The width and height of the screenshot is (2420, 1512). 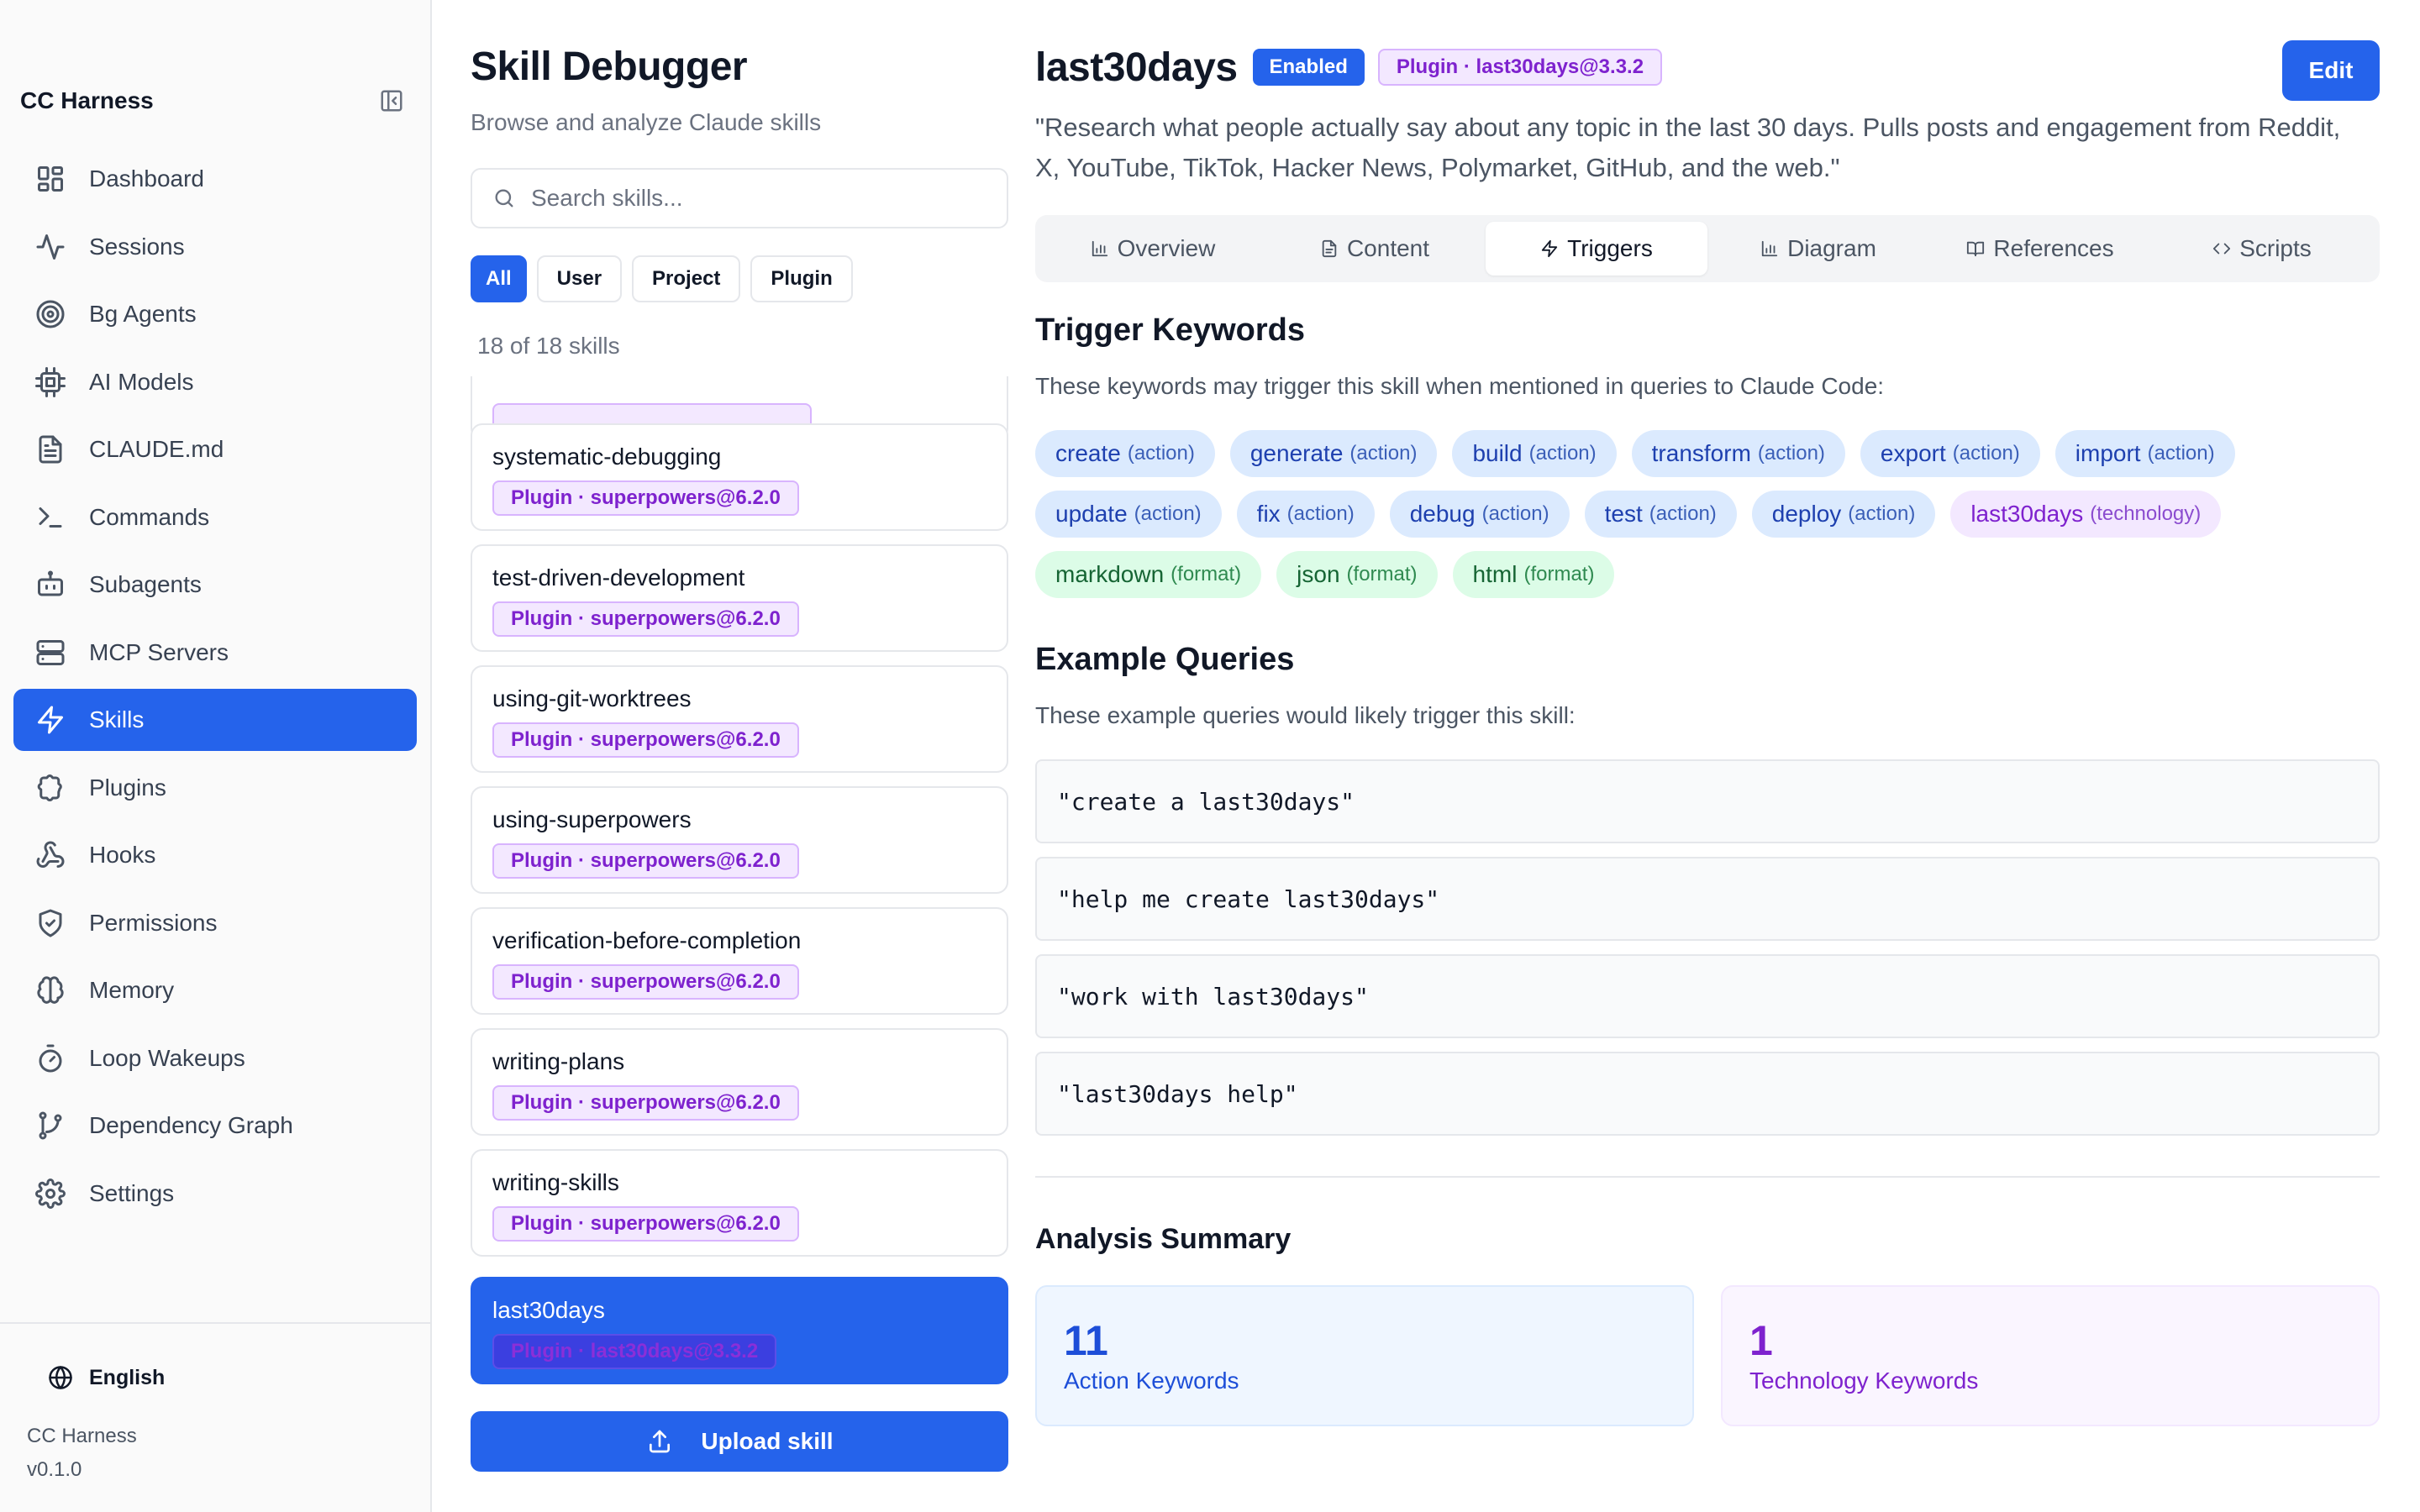 I want to click on page-subtitle: Browse and analyze Claude skills, so click(x=646, y=122).